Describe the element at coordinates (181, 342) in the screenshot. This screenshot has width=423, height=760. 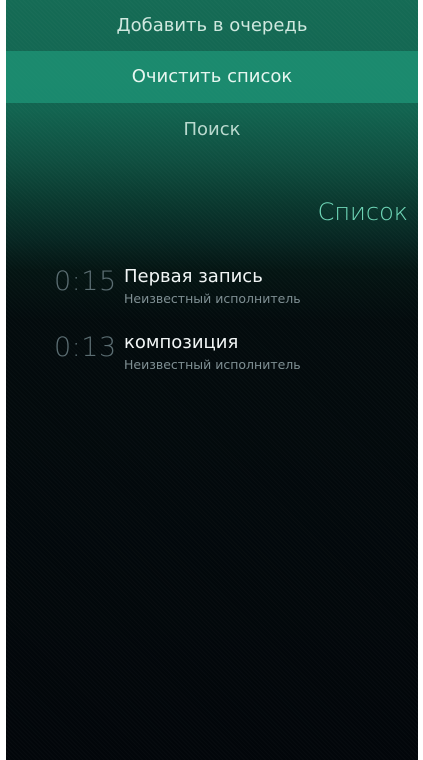
I see `track-title: композиция` at that location.